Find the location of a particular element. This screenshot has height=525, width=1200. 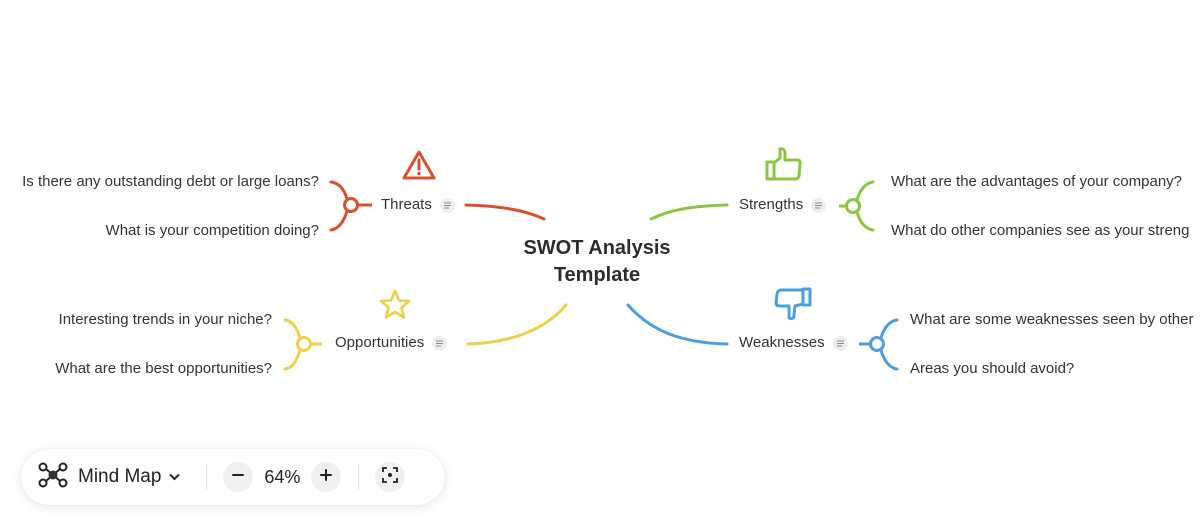

minus-icon is located at coordinates (238, 477).